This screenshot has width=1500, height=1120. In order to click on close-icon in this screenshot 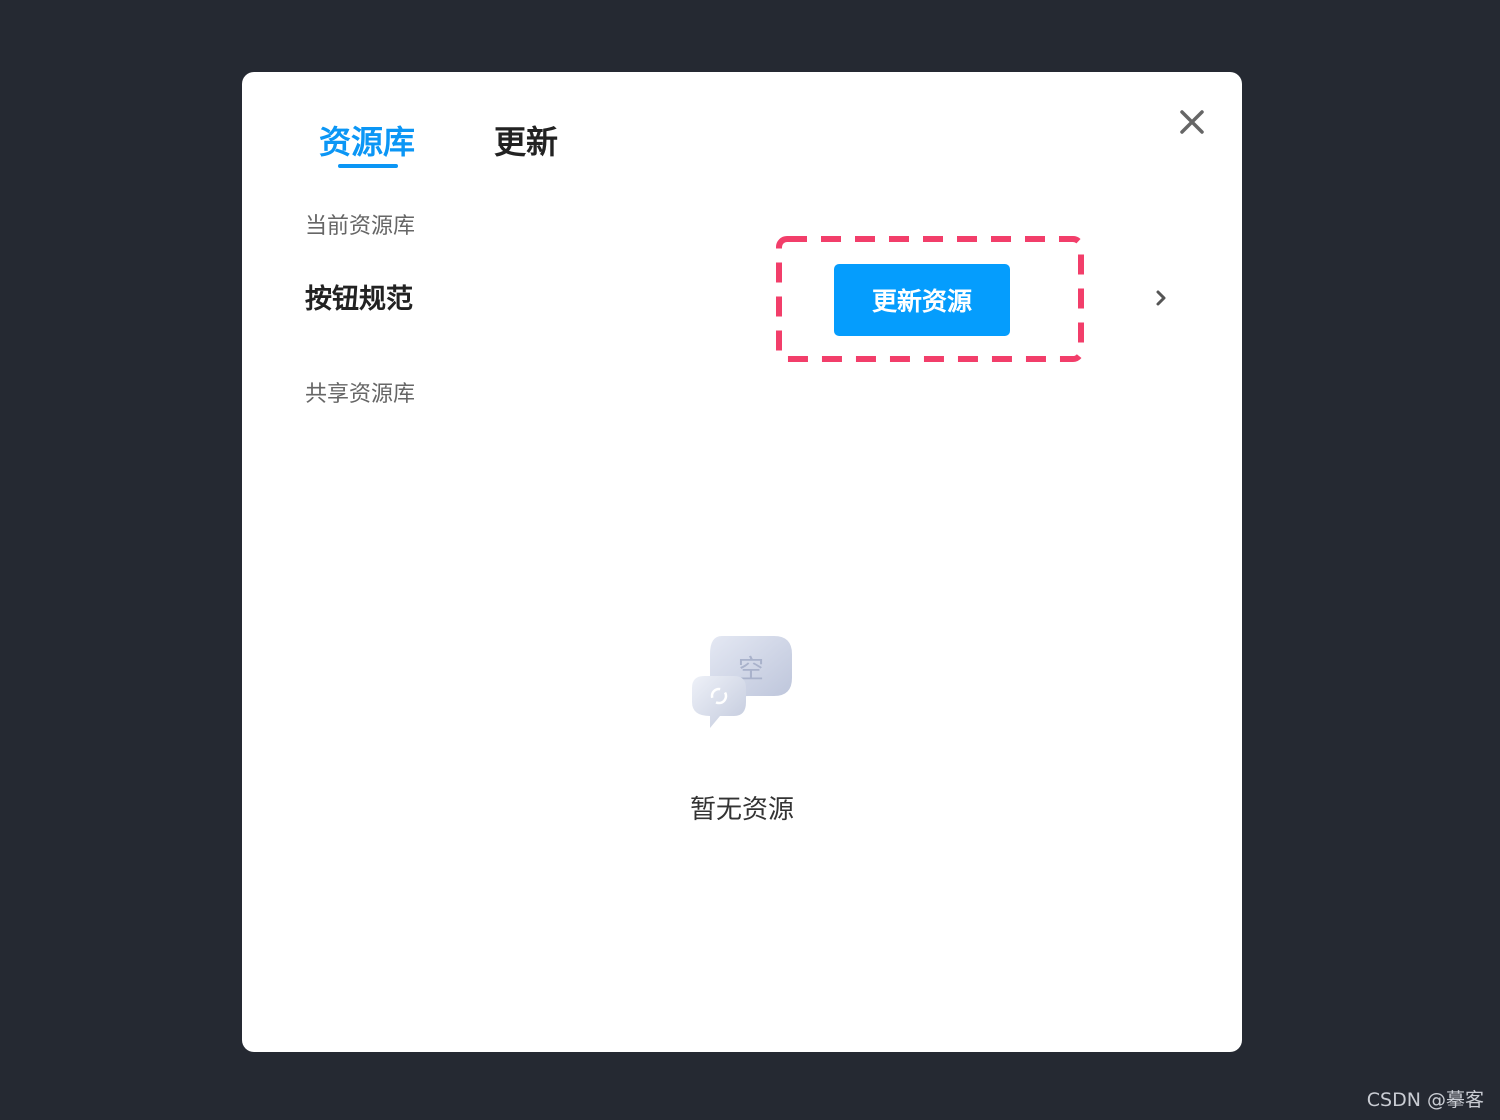, I will do `click(1192, 122)`.